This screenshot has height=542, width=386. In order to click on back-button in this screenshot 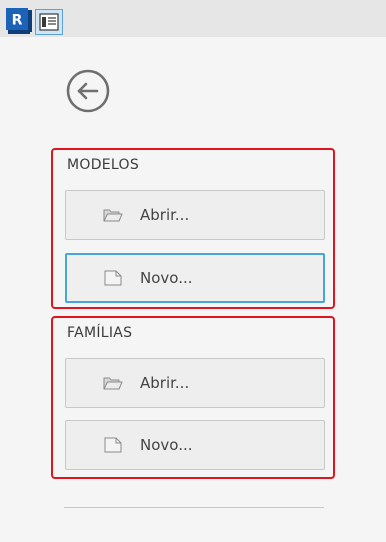, I will do `click(88, 91)`.